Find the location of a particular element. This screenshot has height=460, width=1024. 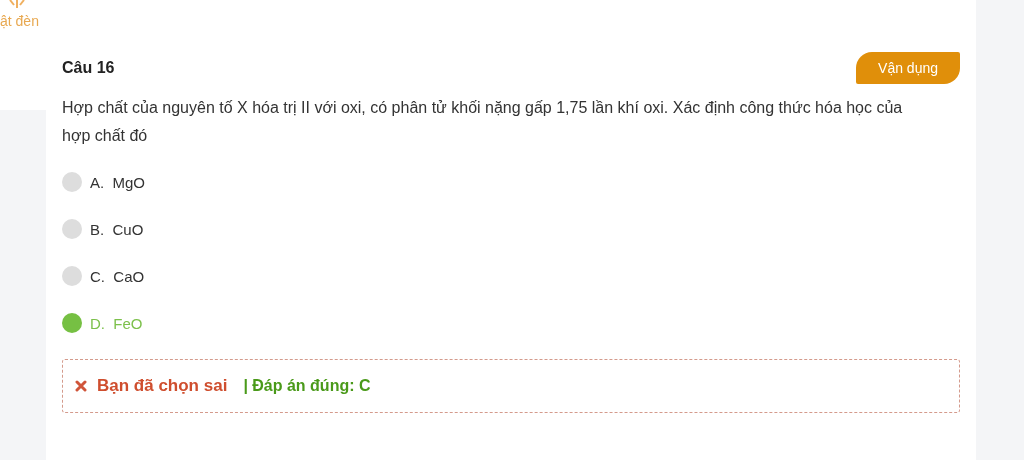

question-text: Hợp chất của nguyên tố X hóa trị II với oxi, có phân tử khối nặng gấp 1,75 lần khí oxi. Xác định công thức hóa học của hợp chất đó is located at coordinates (483, 122).